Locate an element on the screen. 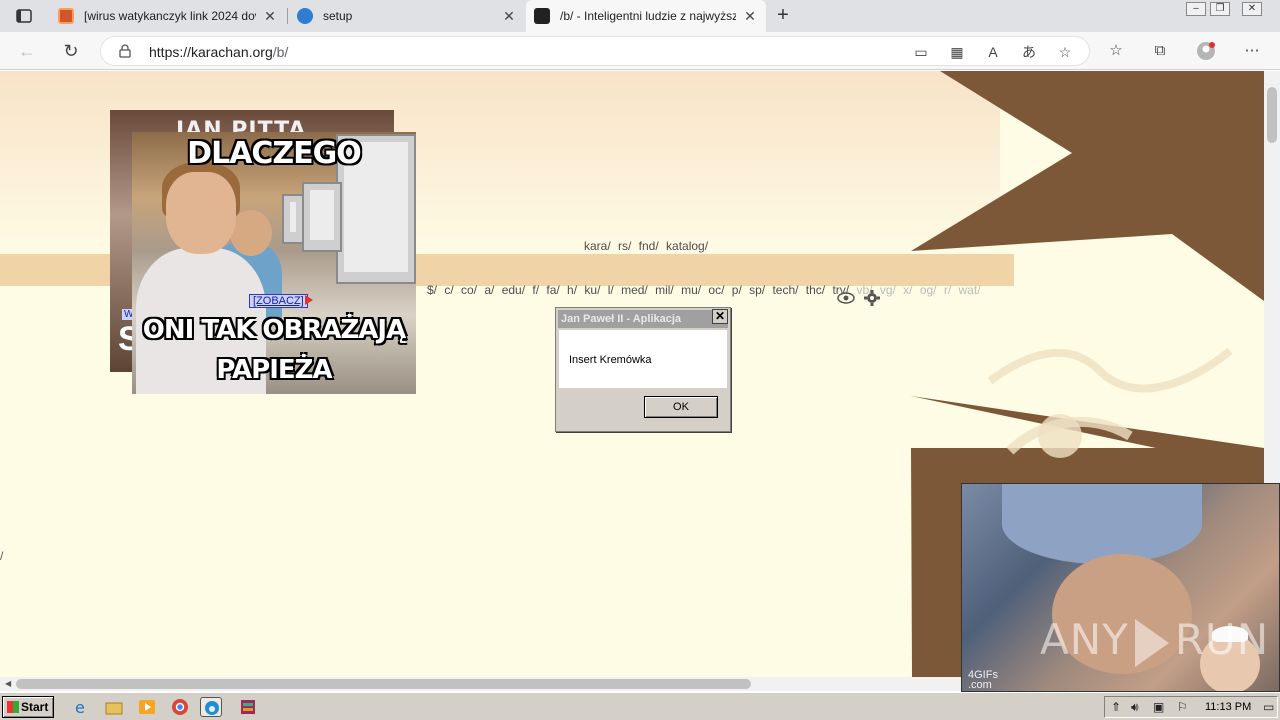  media-player-icon is located at coordinates (147, 707).